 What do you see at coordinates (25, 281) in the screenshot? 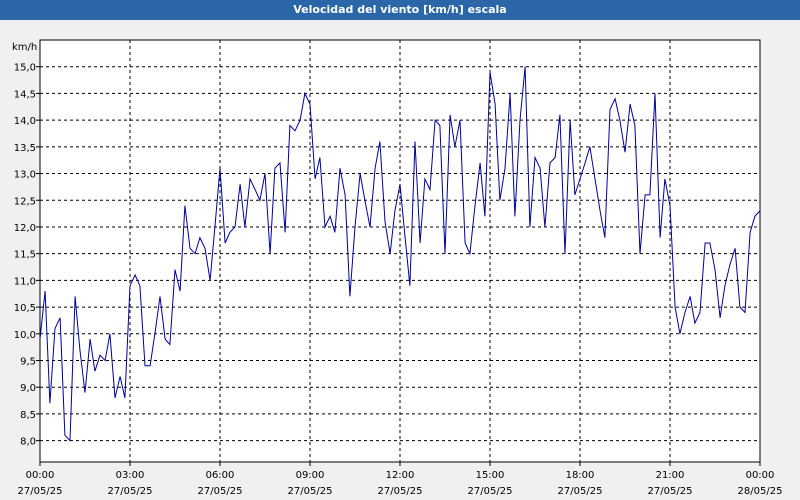
I see `y-tick-label: 11,0` at bounding box center [25, 281].